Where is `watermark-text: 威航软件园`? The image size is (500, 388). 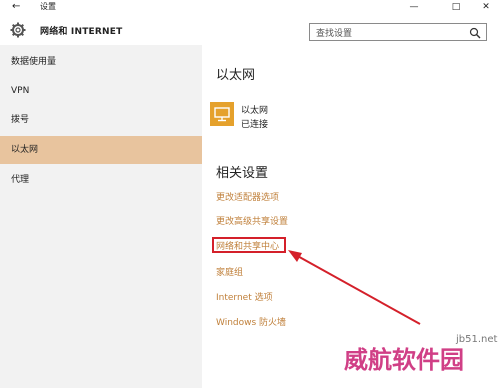 watermark-text: 威航软件园 is located at coordinates (404, 360).